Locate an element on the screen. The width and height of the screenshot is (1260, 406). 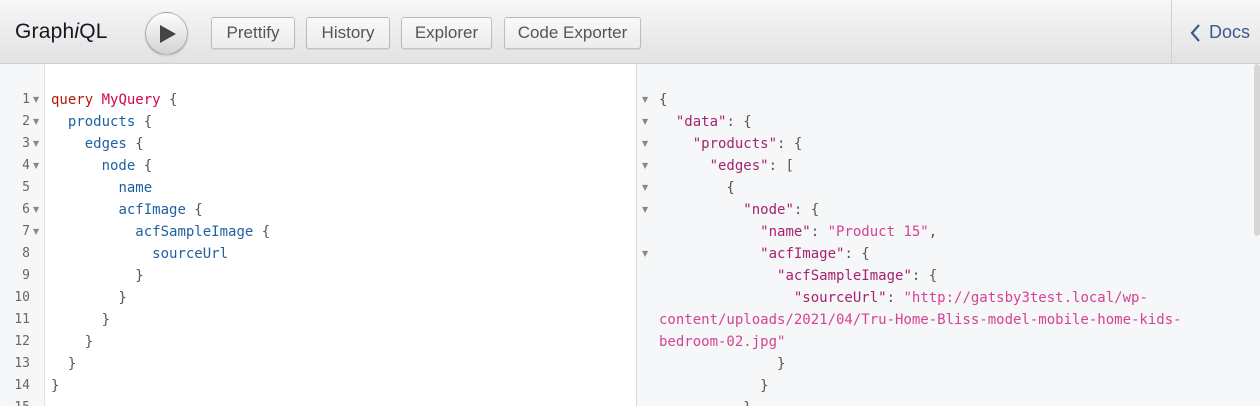
line-number: 8 is located at coordinates (26, 253).